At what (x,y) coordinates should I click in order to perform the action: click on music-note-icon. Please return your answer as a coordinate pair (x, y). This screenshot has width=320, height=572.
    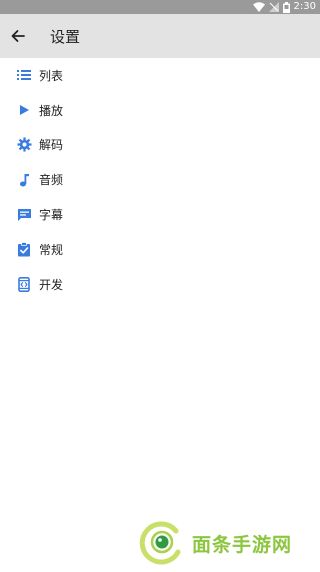
    Looking at the image, I should click on (24, 180).